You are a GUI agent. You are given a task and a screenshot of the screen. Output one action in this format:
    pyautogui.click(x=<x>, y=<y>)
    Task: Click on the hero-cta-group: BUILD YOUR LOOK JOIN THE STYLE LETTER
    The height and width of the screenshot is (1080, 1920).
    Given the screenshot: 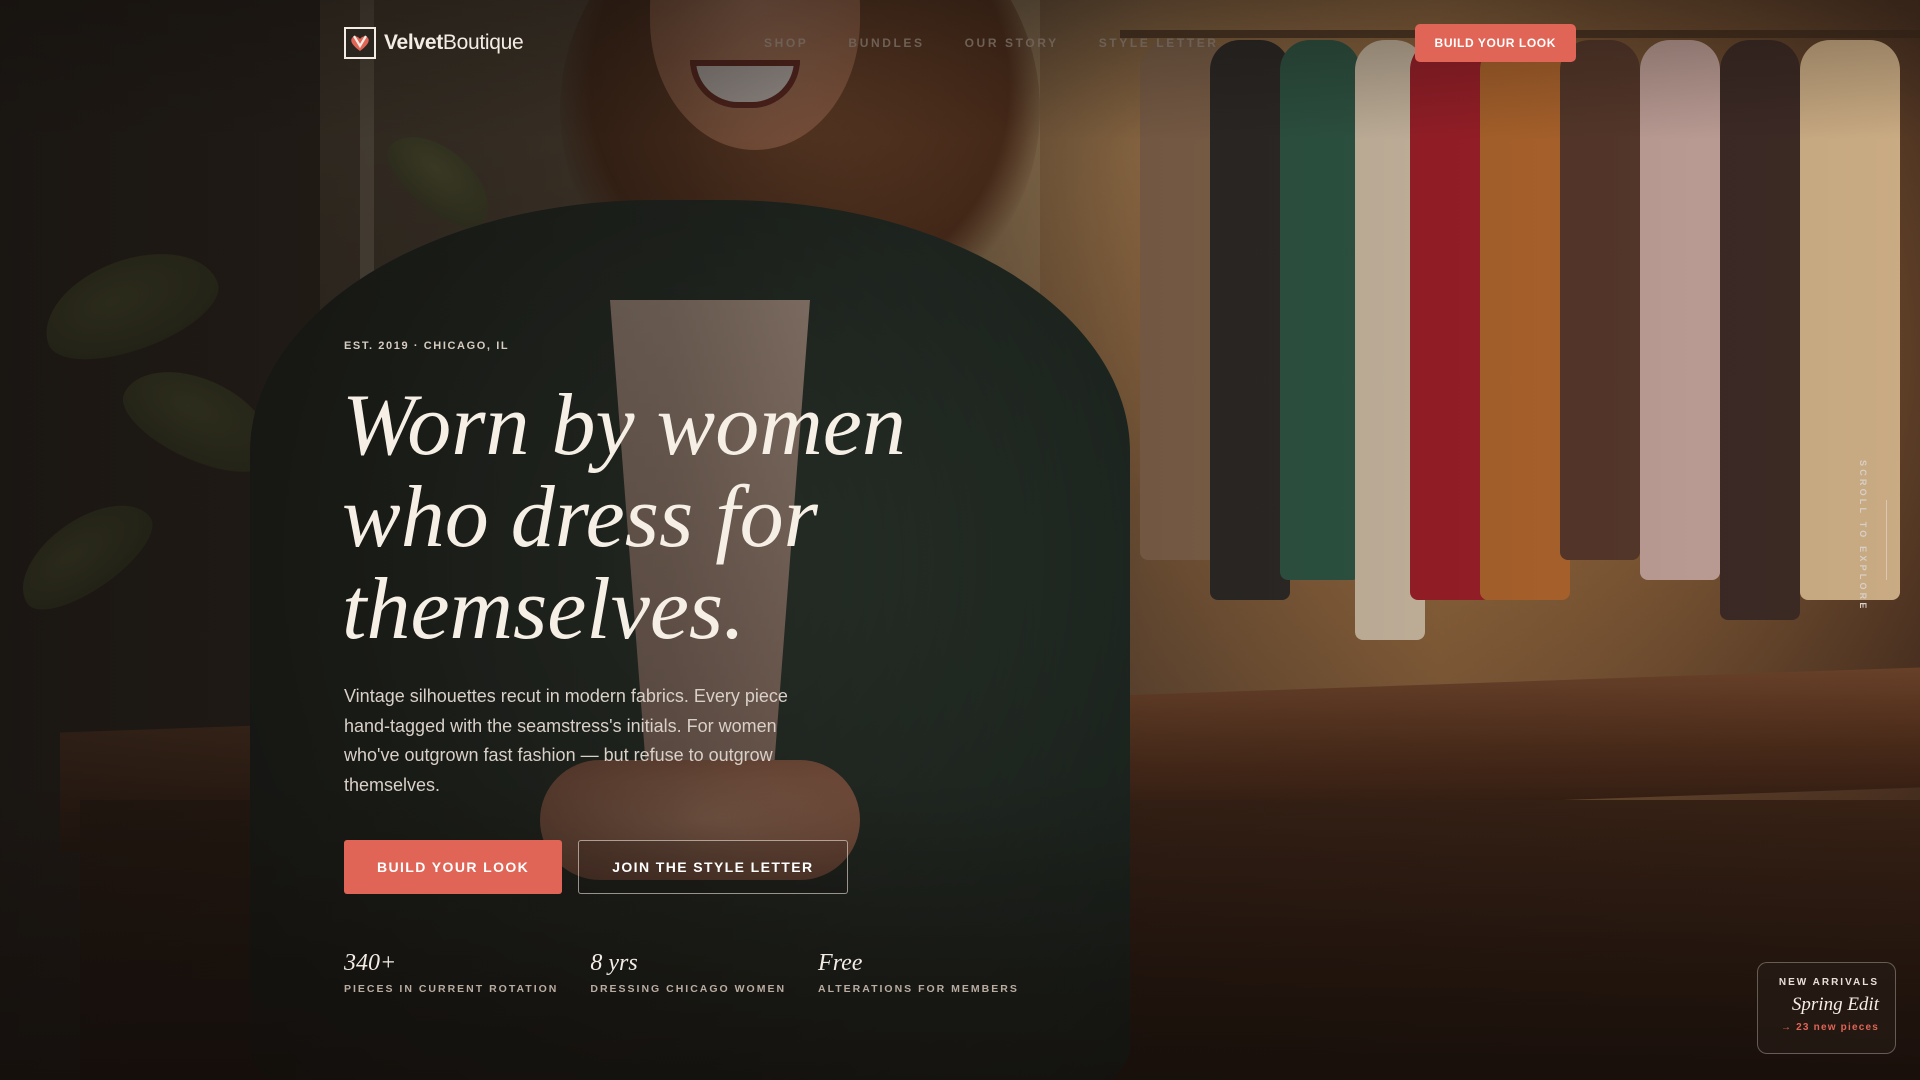 What is the action you would take?
    pyautogui.click(x=596, y=867)
    